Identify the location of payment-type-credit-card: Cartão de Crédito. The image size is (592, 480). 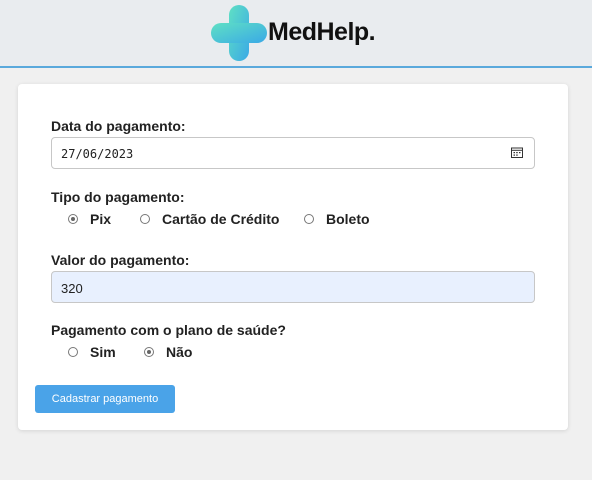
(209, 219).